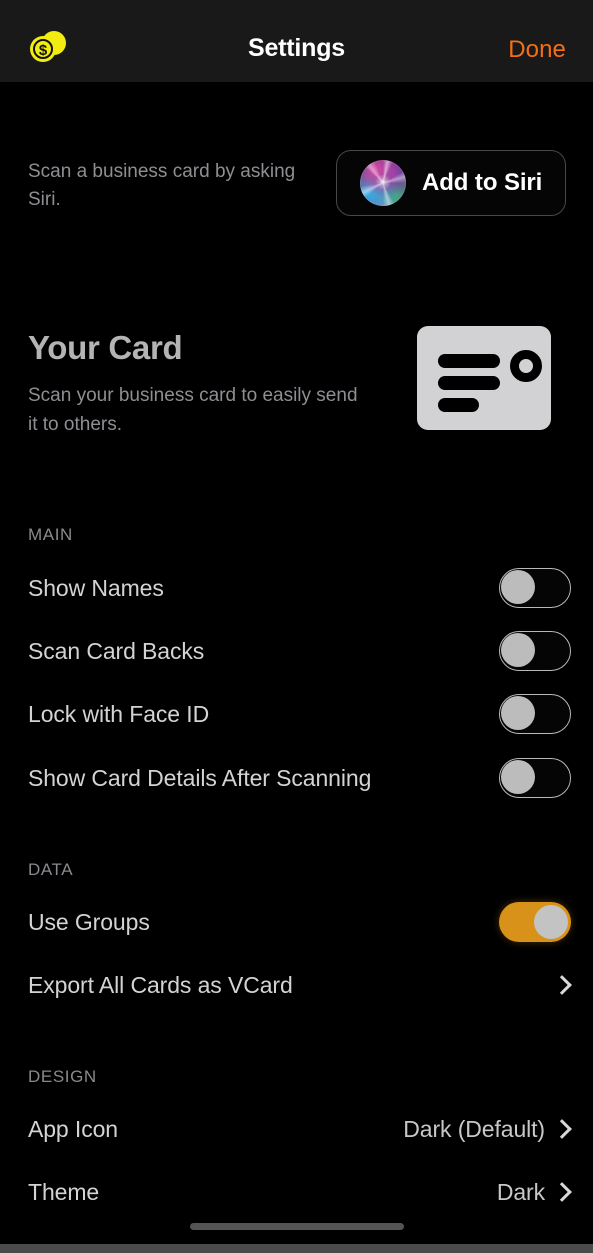 The width and height of the screenshot is (593, 1253). Describe the element at coordinates (296, 1129) in the screenshot. I see `row-app-icon: App Icon Dark (Default)` at that location.